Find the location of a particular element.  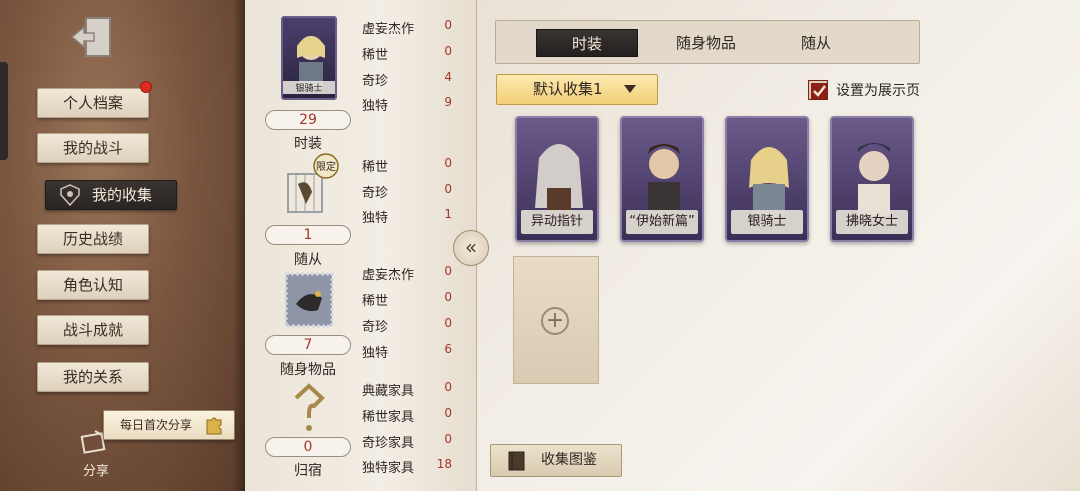

costume-stat-row: 稀世 0 is located at coordinates (407, 53).